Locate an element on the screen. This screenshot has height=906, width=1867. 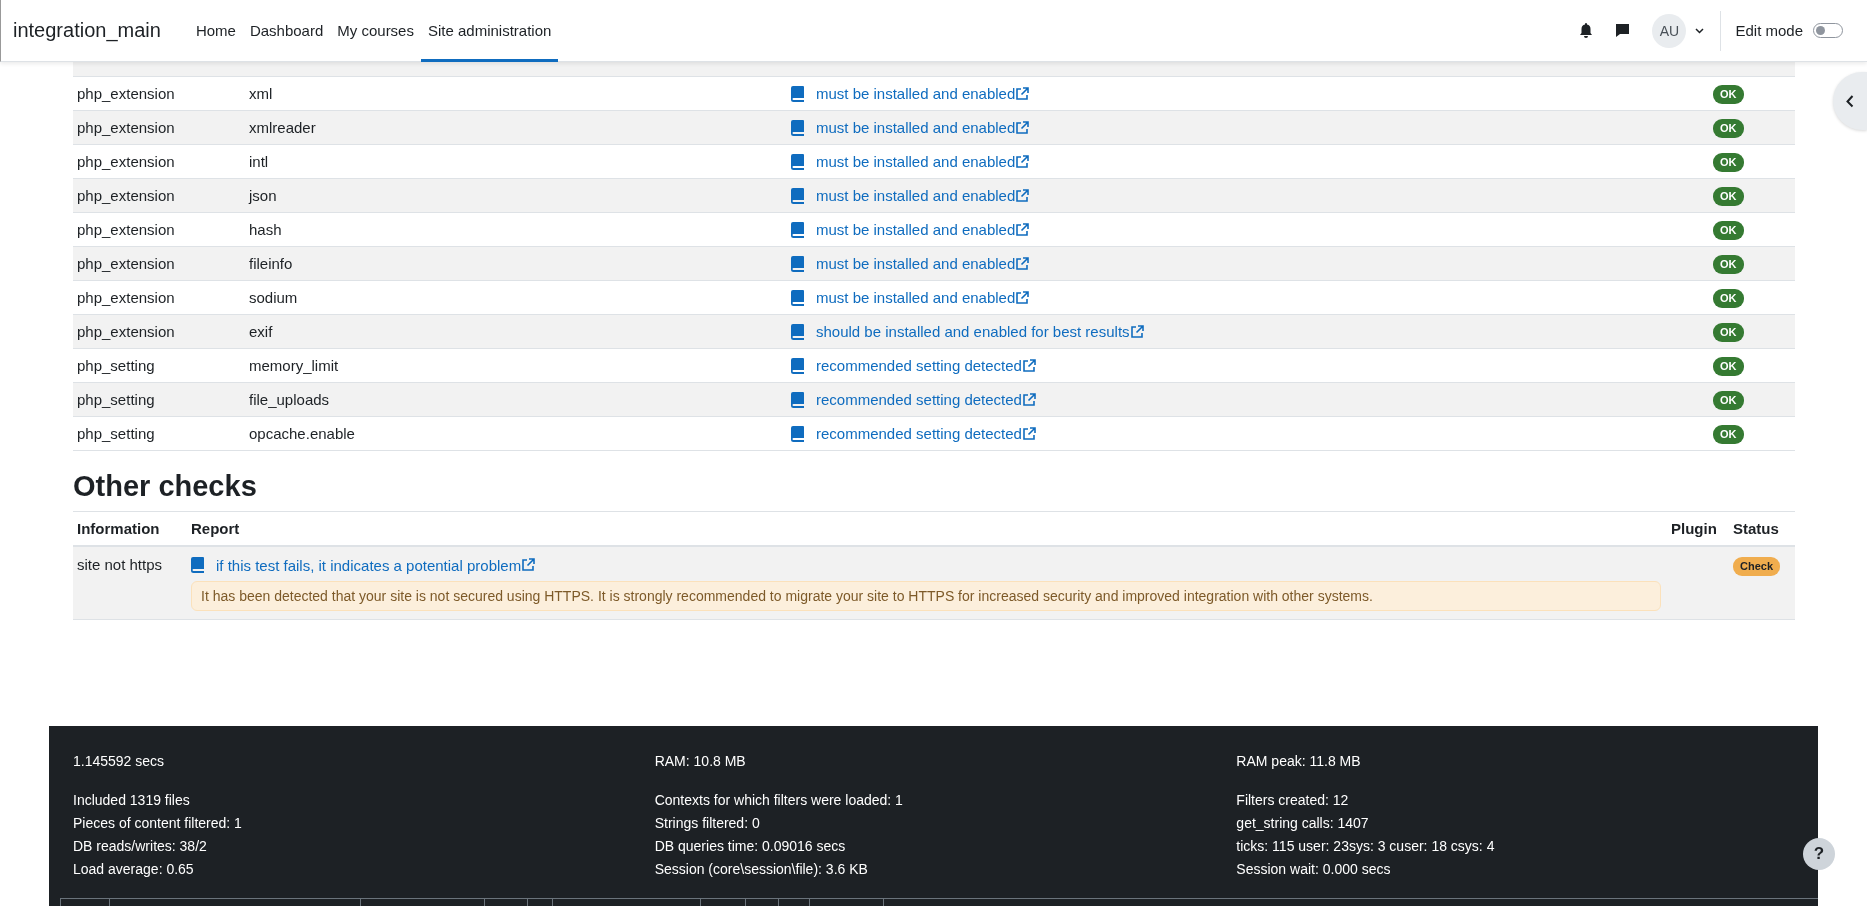
column-header: Information is located at coordinates (118, 528).